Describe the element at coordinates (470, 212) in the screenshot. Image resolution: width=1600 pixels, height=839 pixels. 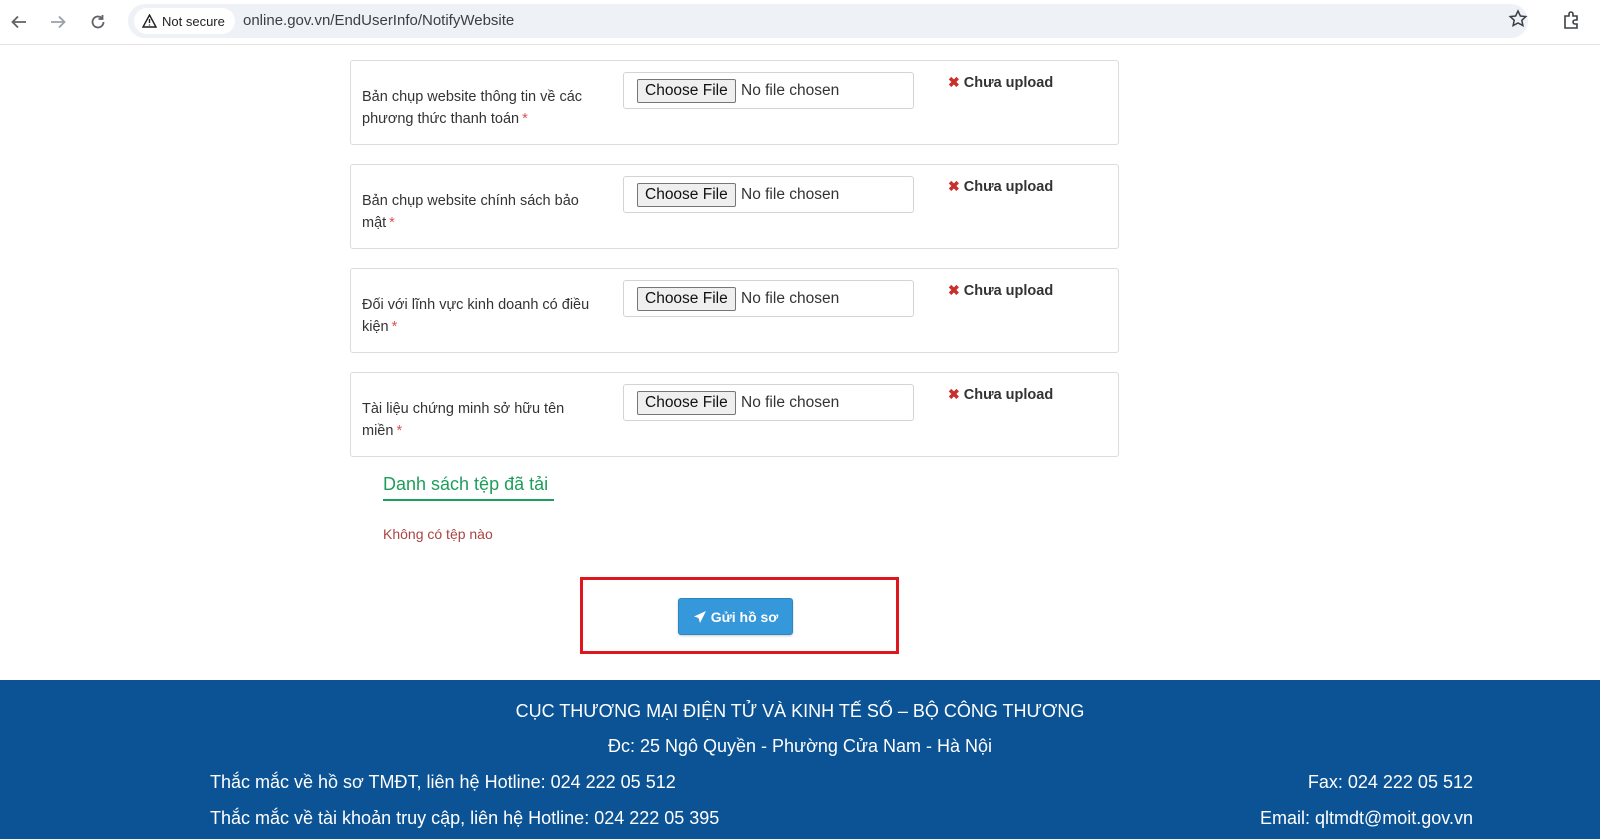
I see `upload-row-label: Bản chụp website chính sách bảo mật *` at that location.